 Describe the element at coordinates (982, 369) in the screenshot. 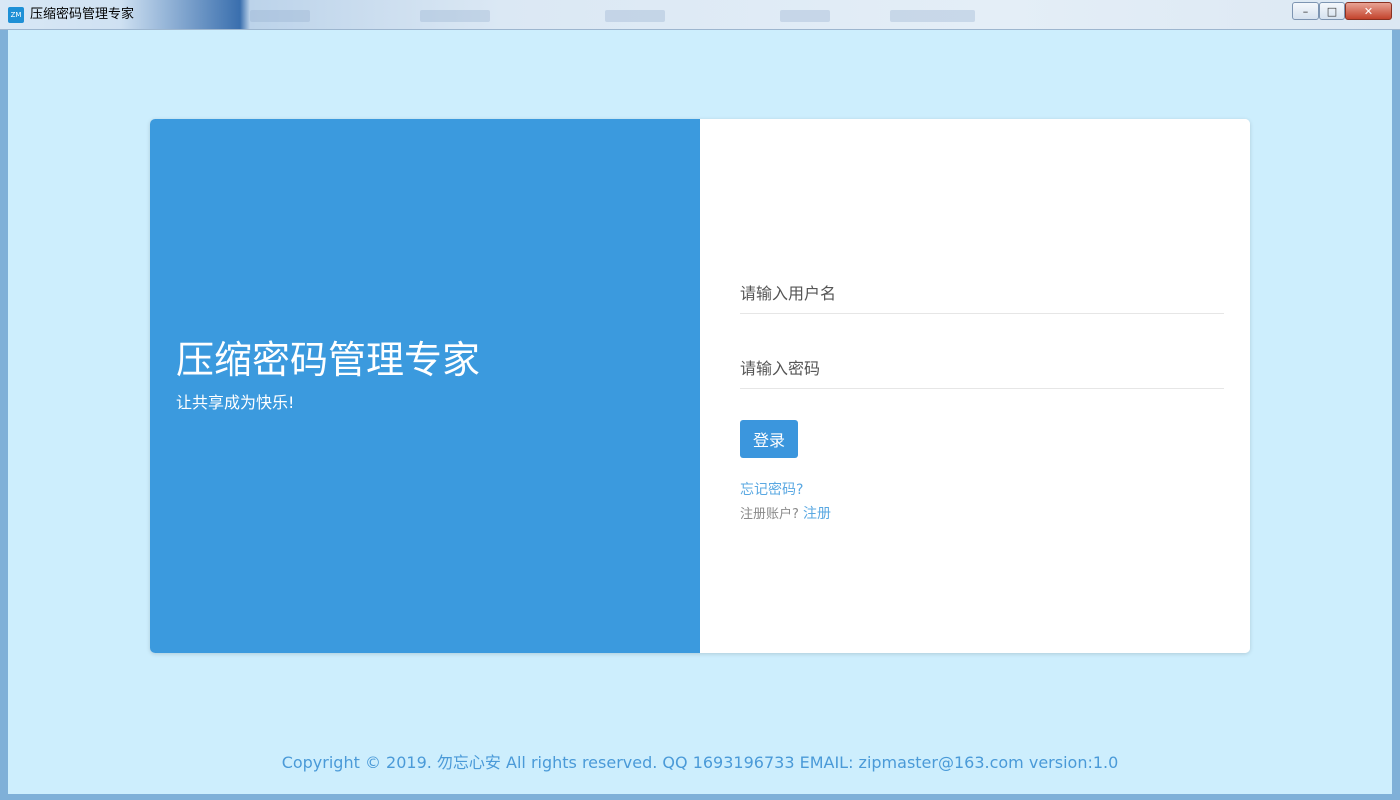

I see `password-field` at that location.